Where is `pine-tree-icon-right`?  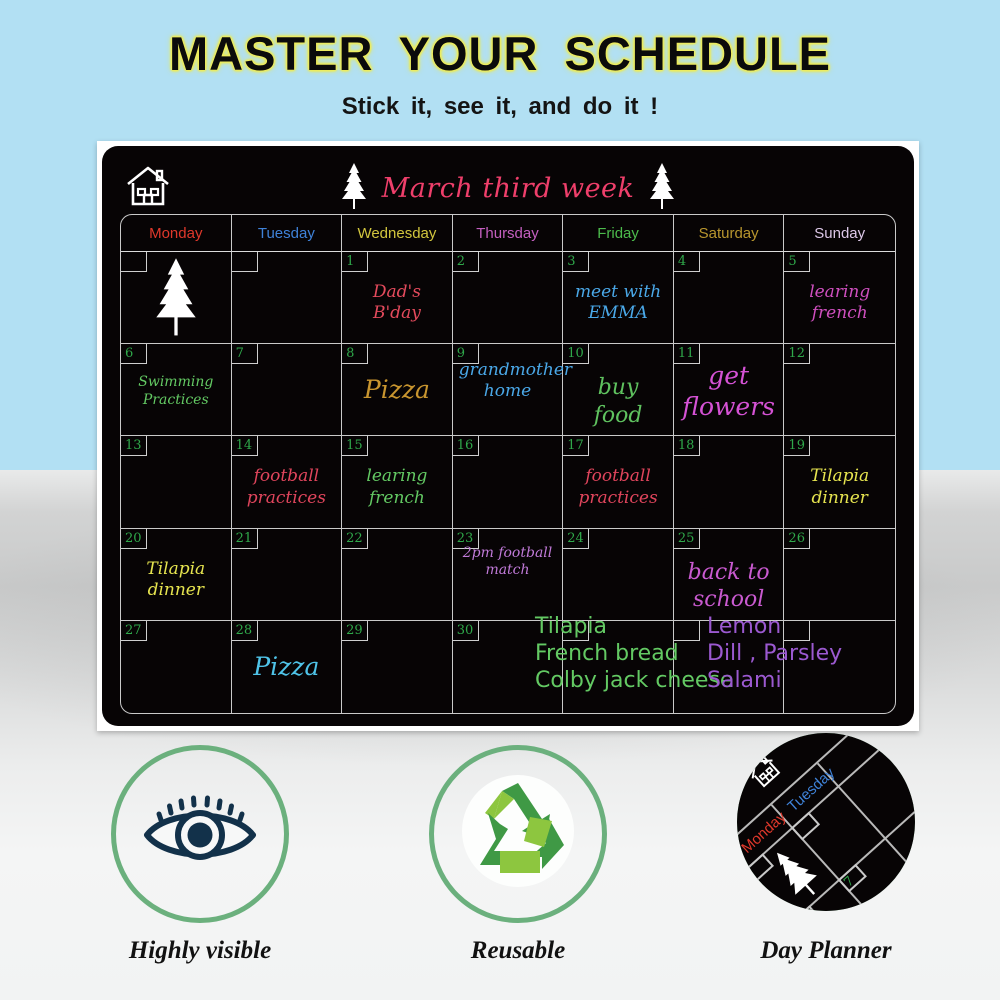 pine-tree-icon-right is located at coordinates (662, 188).